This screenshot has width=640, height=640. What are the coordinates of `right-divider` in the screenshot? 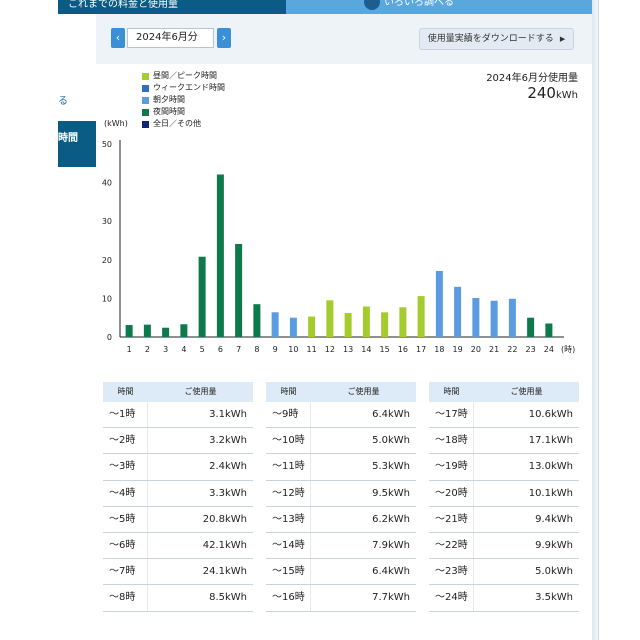 It's located at (598, 320).